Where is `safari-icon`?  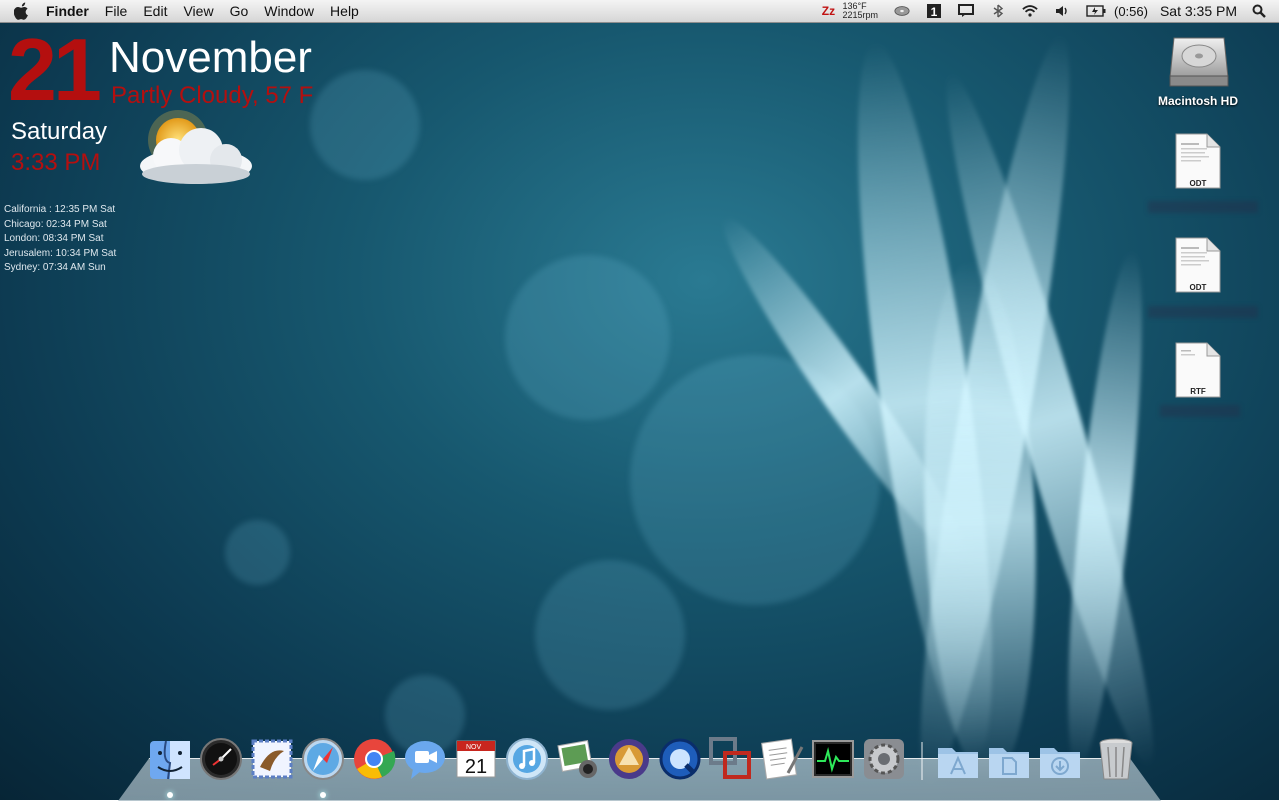
safari-icon is located at coordinates (323, 759).